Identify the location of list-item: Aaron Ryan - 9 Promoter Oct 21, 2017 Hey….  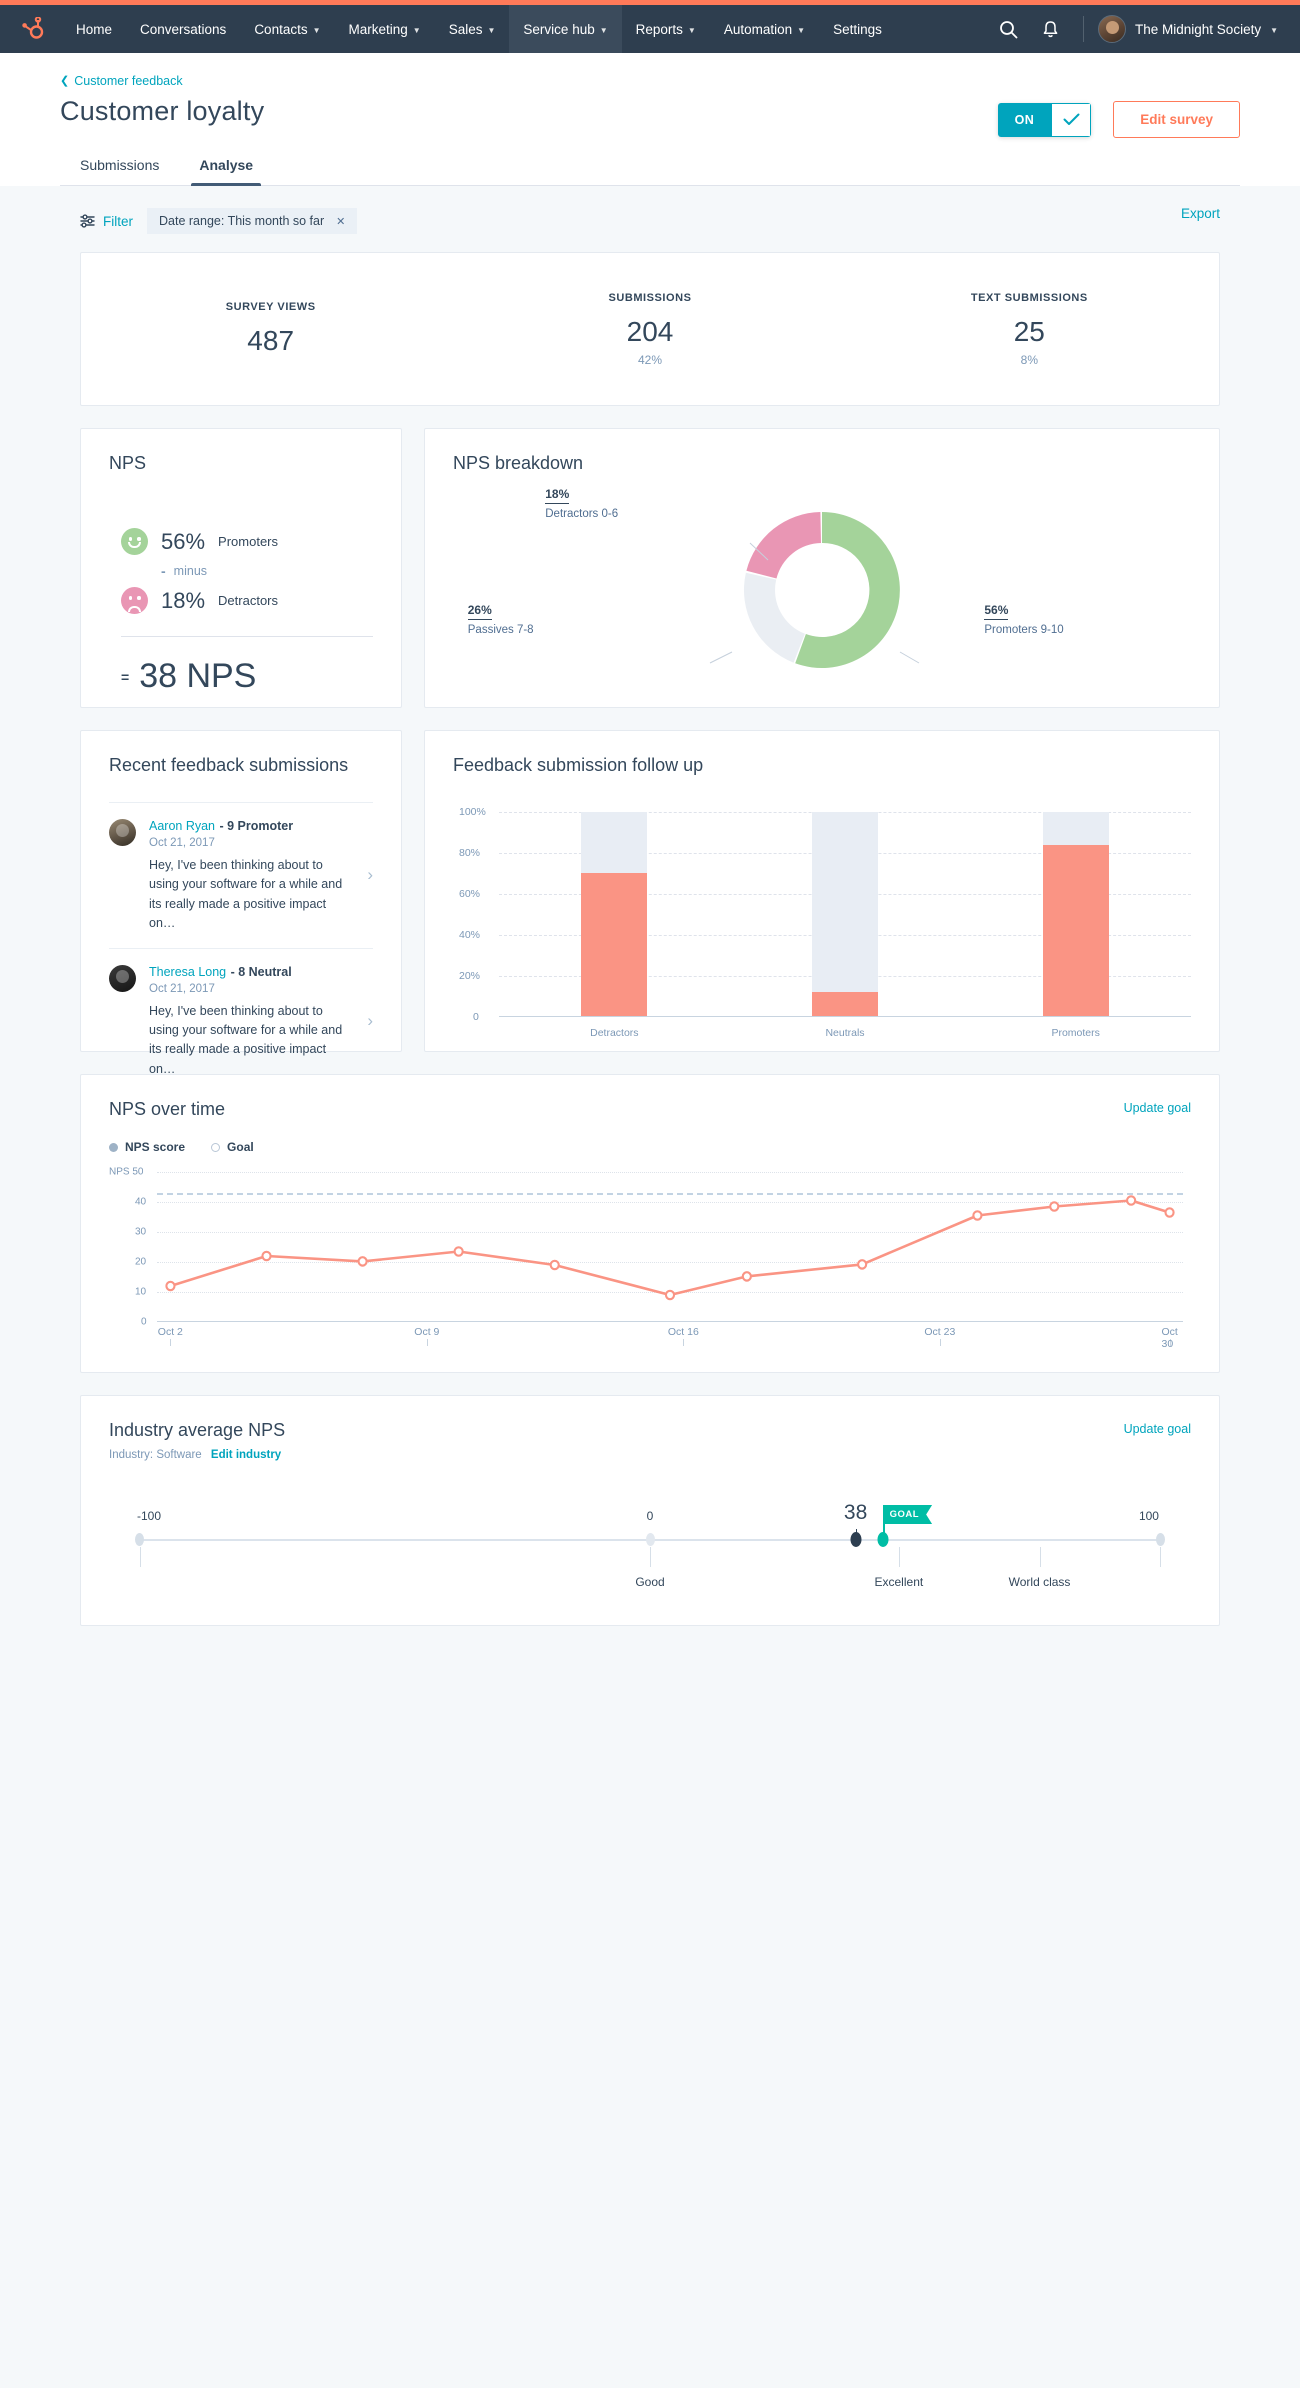
(241, 875).